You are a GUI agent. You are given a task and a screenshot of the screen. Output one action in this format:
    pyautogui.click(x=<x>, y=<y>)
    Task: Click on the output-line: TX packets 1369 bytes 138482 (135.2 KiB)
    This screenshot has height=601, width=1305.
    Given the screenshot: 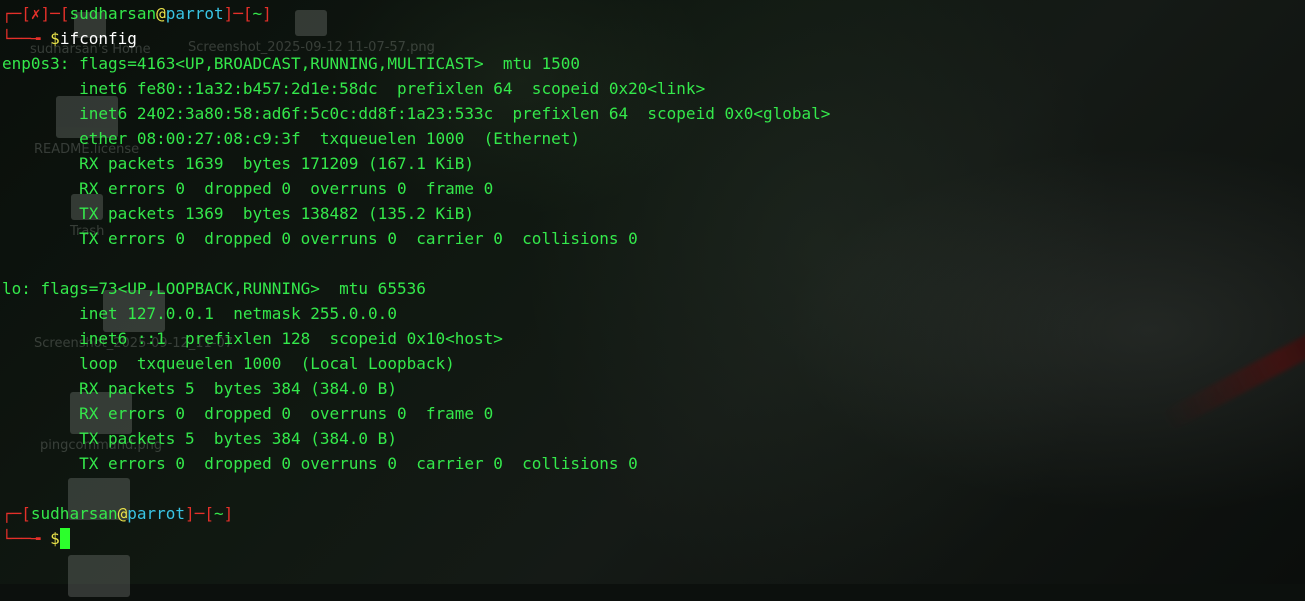 What is the action you would take?
    pyautogui.click(x=238, y=213)
    